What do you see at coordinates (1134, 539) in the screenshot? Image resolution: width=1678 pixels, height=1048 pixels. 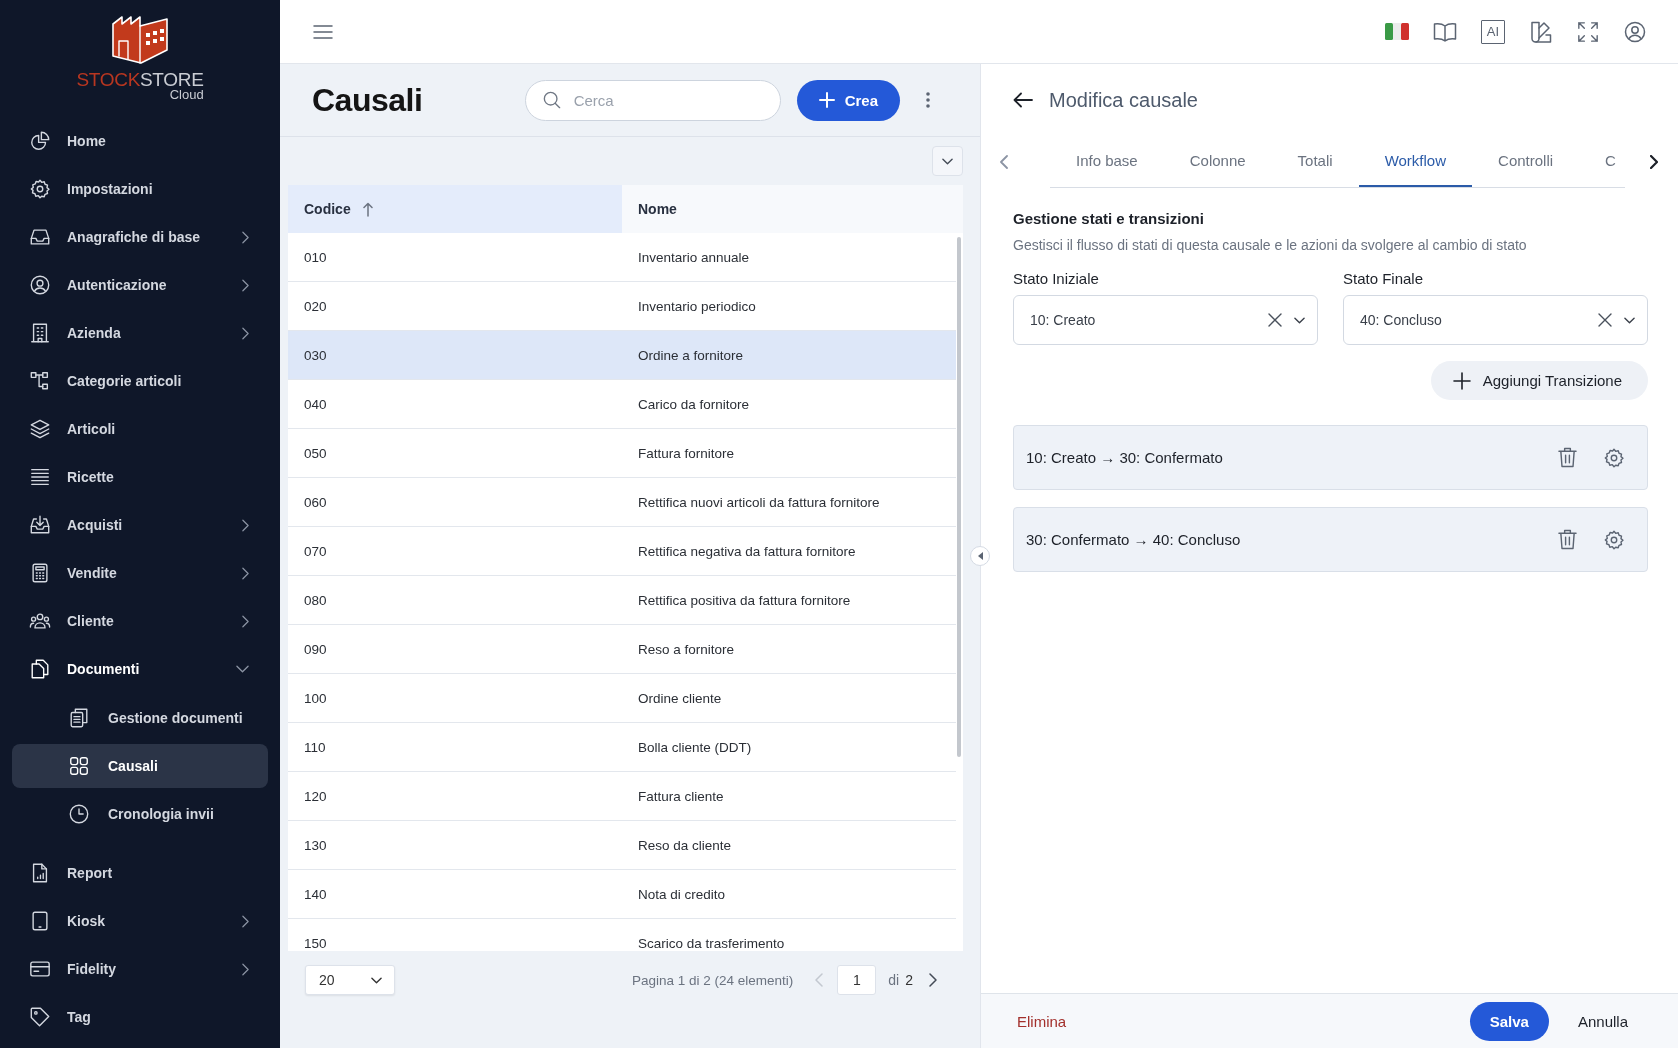 I see `transition-label: 30: Confermato → 40: Concluso` at bounding box center [1134, 539].